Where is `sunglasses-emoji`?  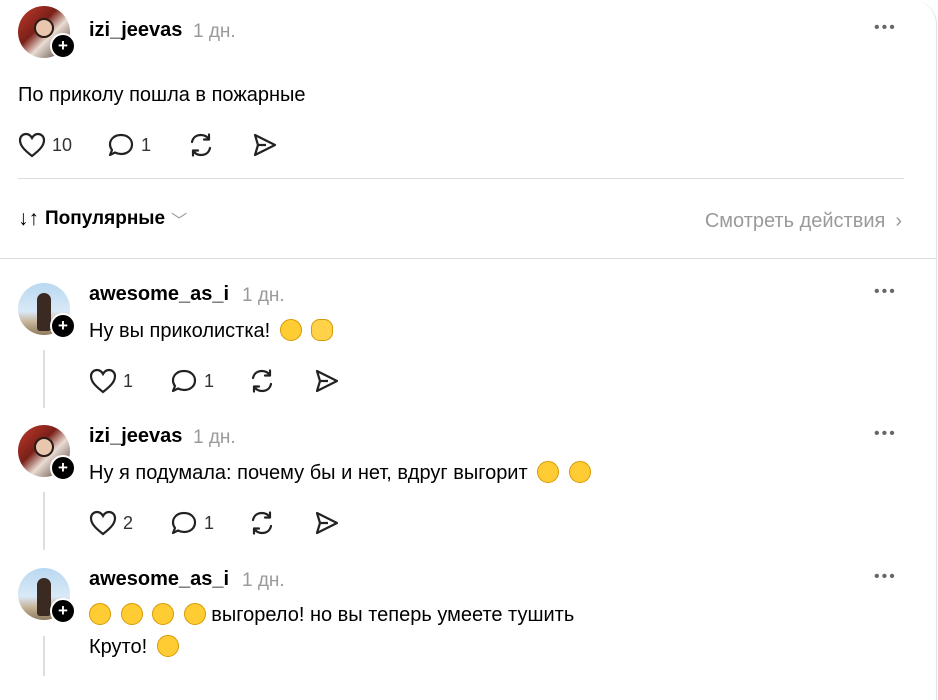
sunglasses-emoji is located at coordinates (167, 646).